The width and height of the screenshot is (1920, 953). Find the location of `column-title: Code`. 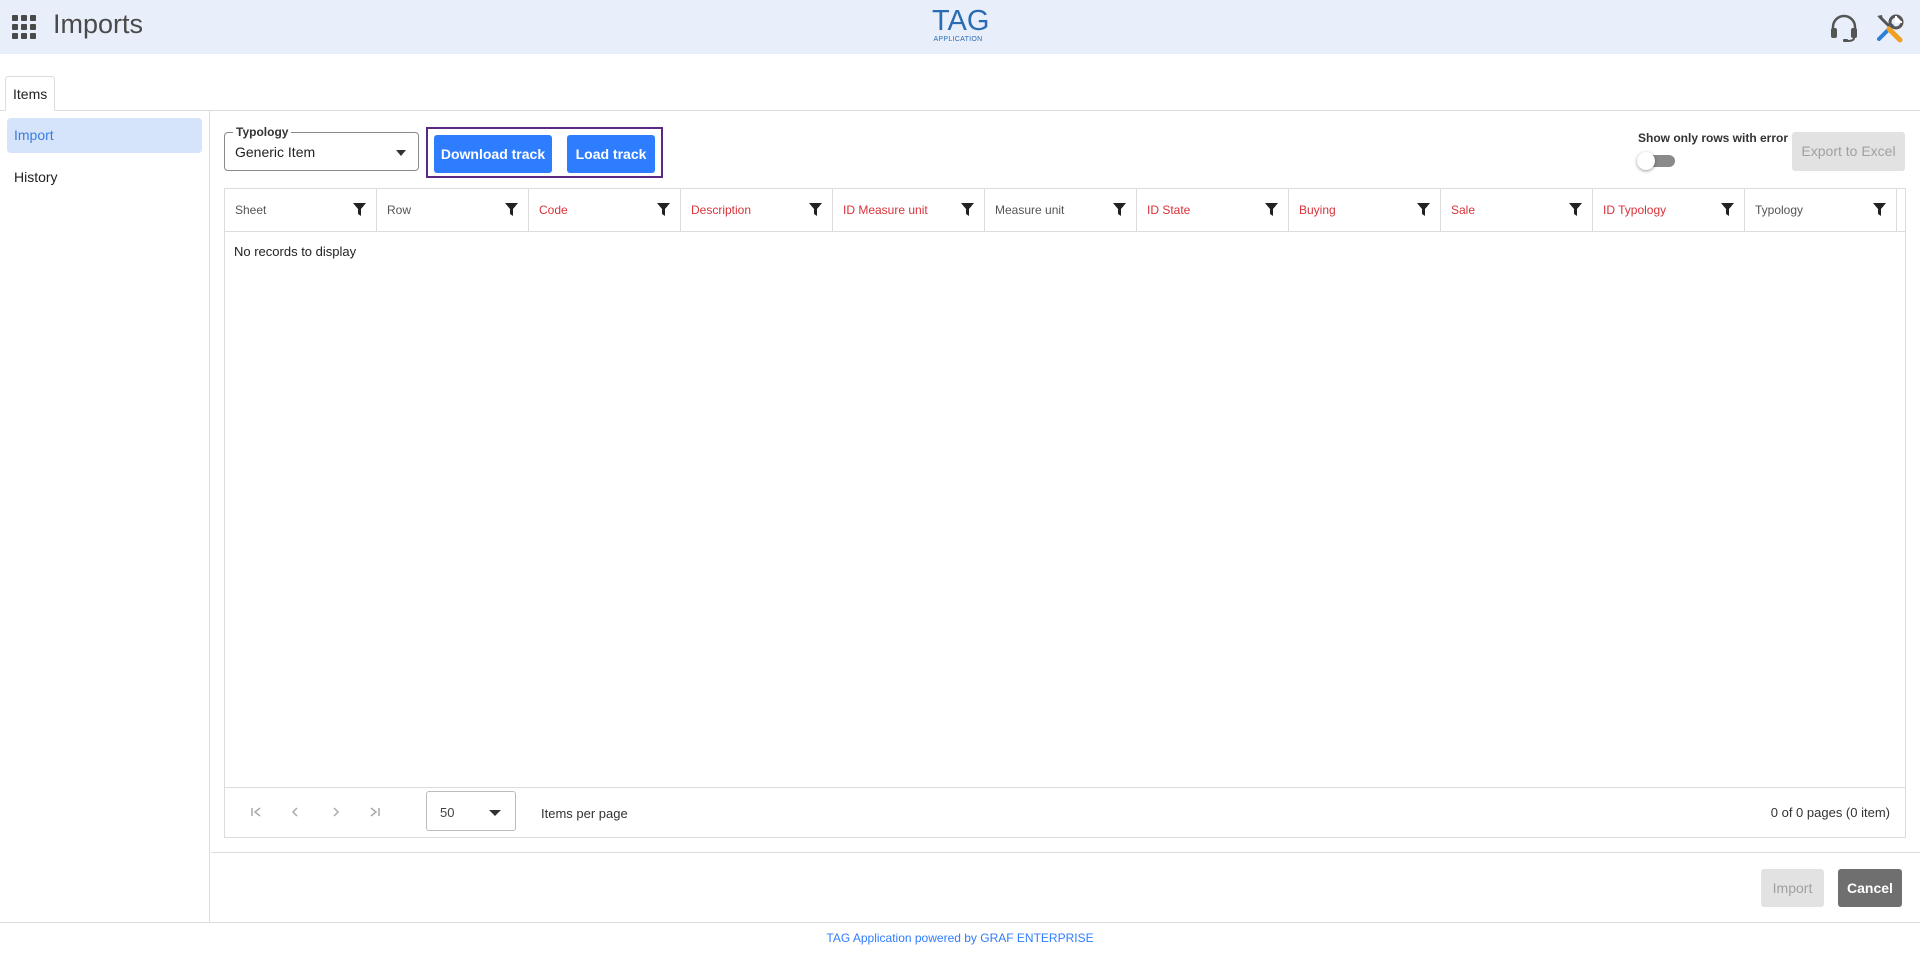

column-title: Code is located at coordinates (553, 210).